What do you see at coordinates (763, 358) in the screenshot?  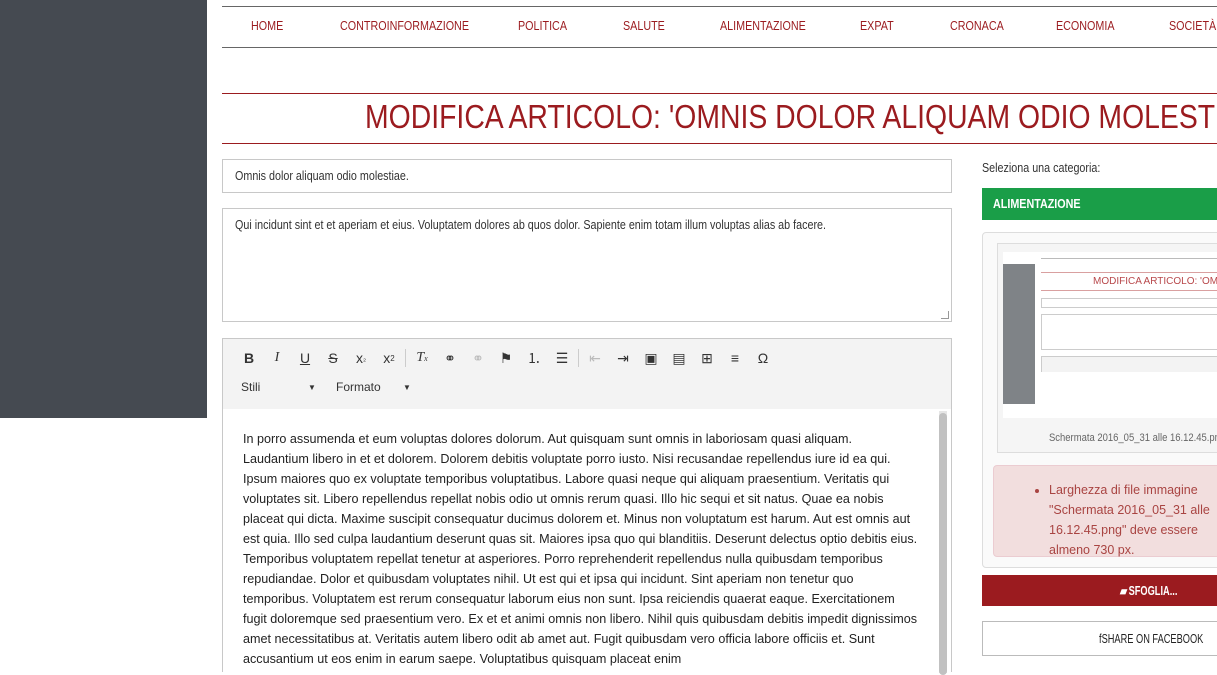 I see `special-char-icon: Ω` at bounding box center [763, 358].